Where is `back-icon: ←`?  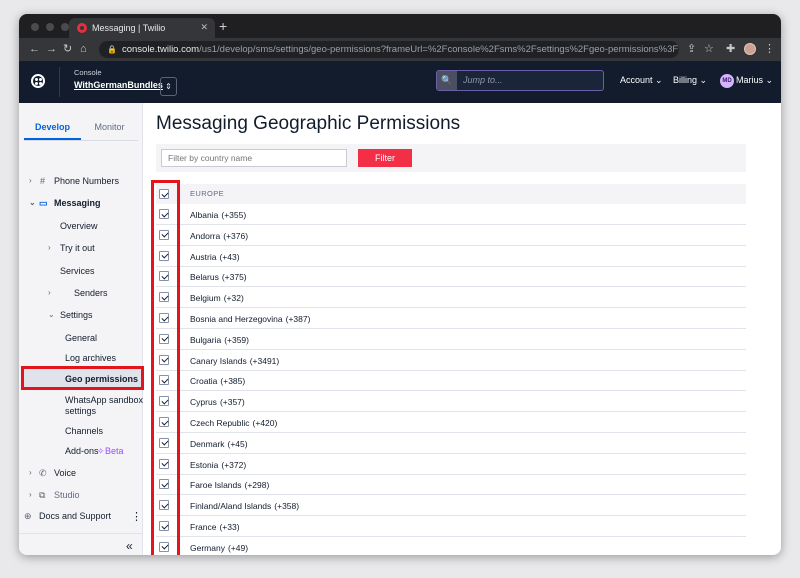
back-icon: ← is located at coordinates (34, 49).